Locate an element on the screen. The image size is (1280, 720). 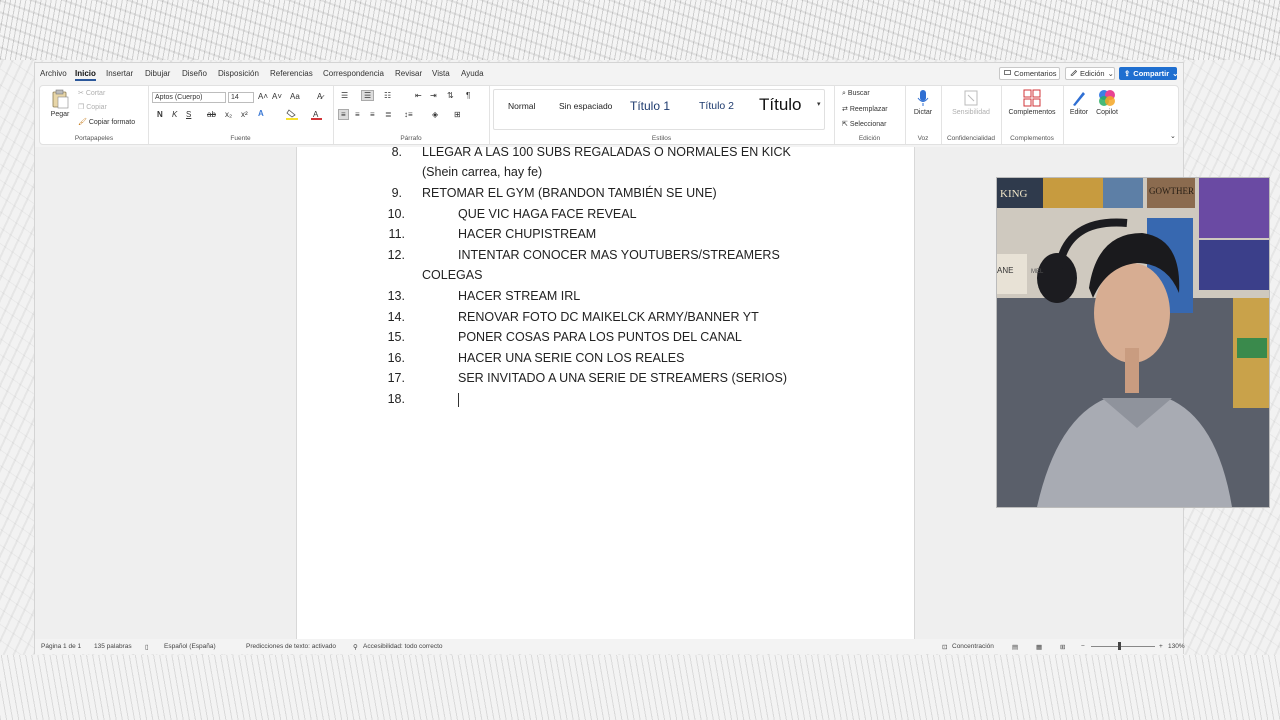
tab-referencias: Referencias is located at coordinates (291, 73).